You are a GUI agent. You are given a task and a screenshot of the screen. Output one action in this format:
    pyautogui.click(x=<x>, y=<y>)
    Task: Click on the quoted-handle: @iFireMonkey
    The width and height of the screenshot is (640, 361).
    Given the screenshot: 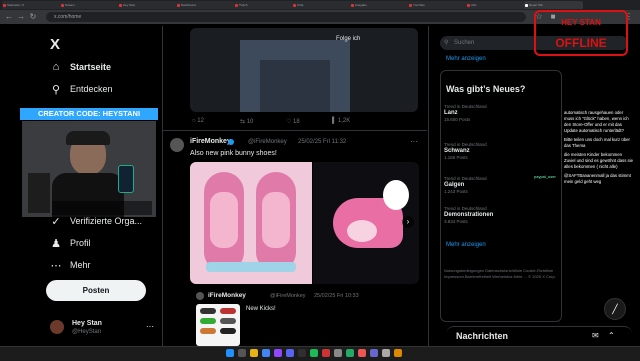 What is the action you would take?
    pyautogui.click(x=288, y=296)
    